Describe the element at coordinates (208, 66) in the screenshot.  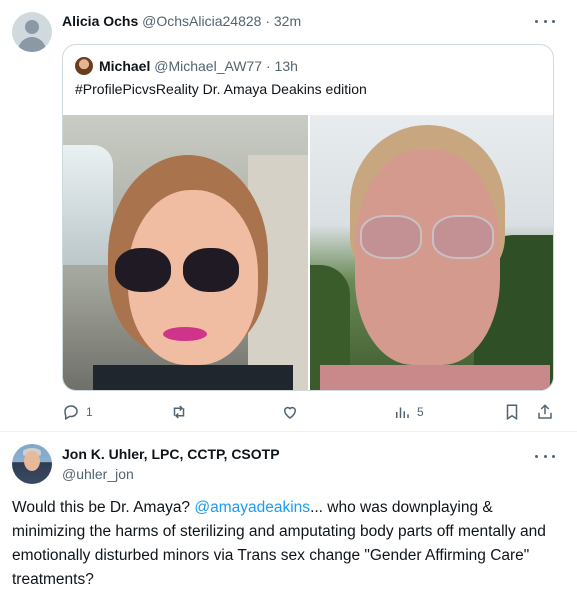
I see `quote-author-handle: @Michael_AW77` at that location.